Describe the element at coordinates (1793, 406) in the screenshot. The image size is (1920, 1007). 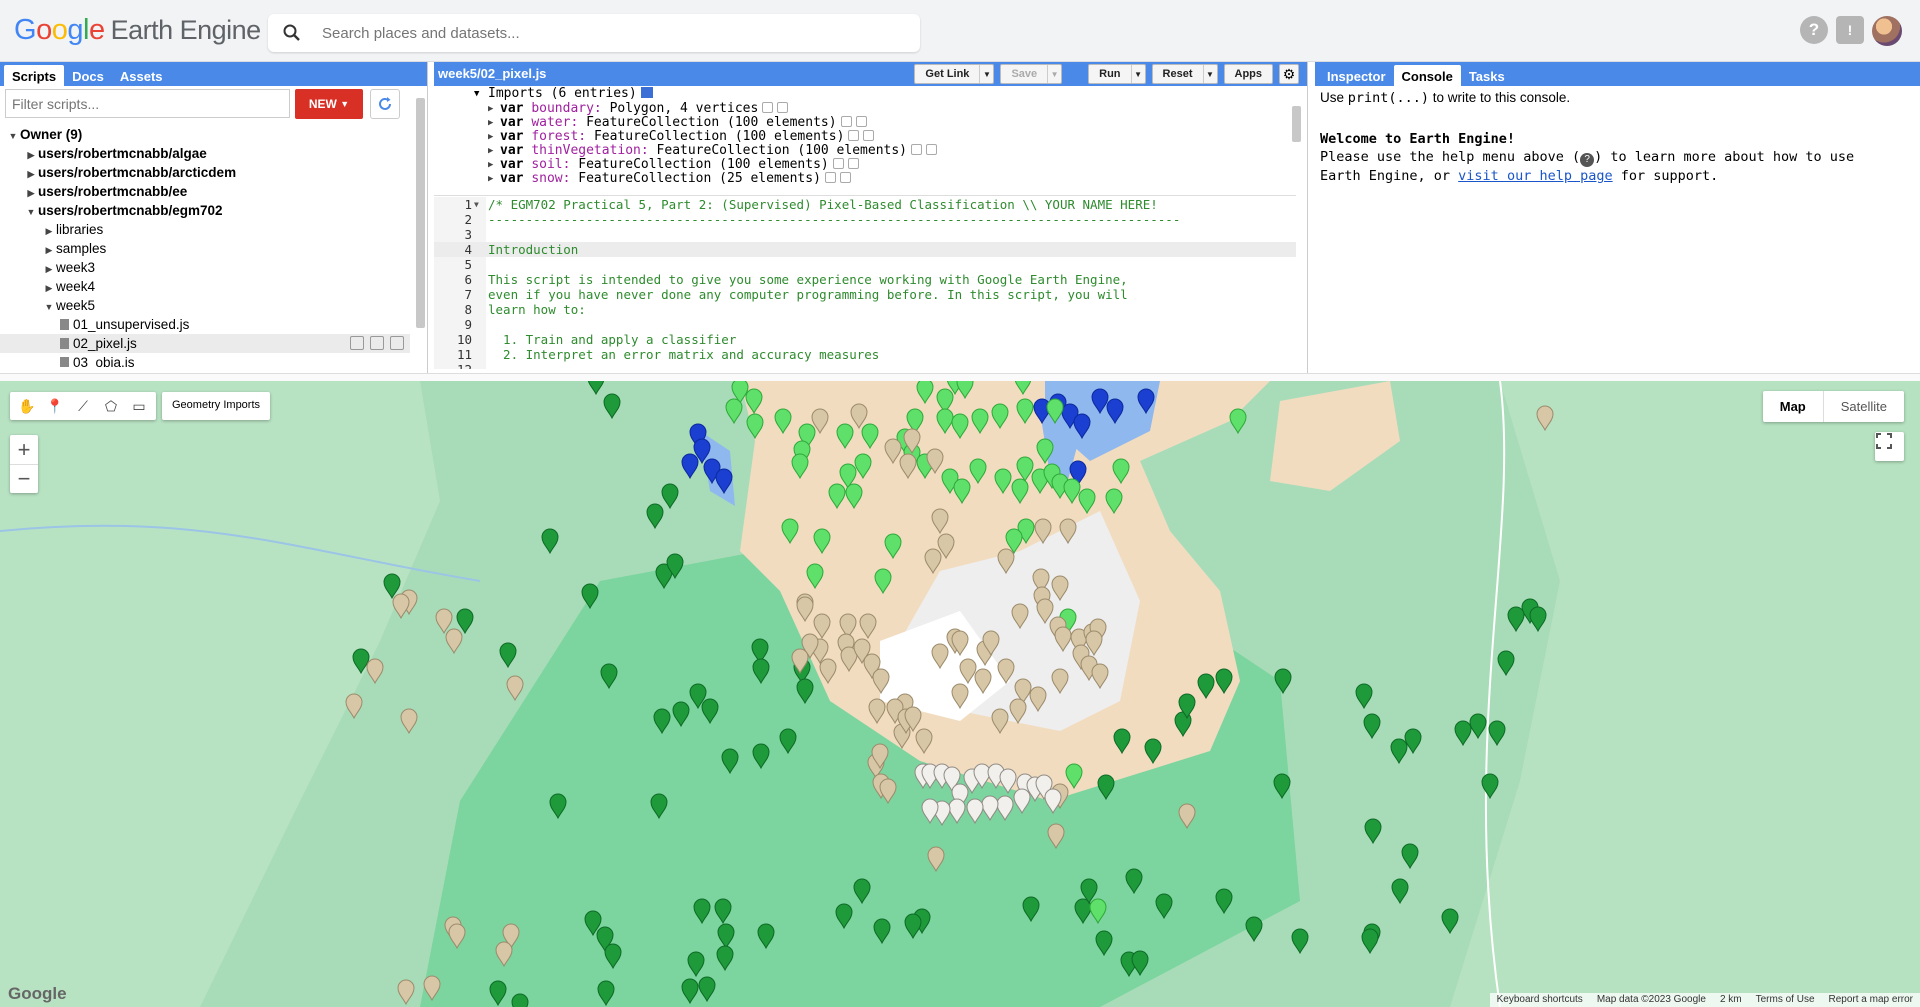
I see `map-button: Map` at that location.